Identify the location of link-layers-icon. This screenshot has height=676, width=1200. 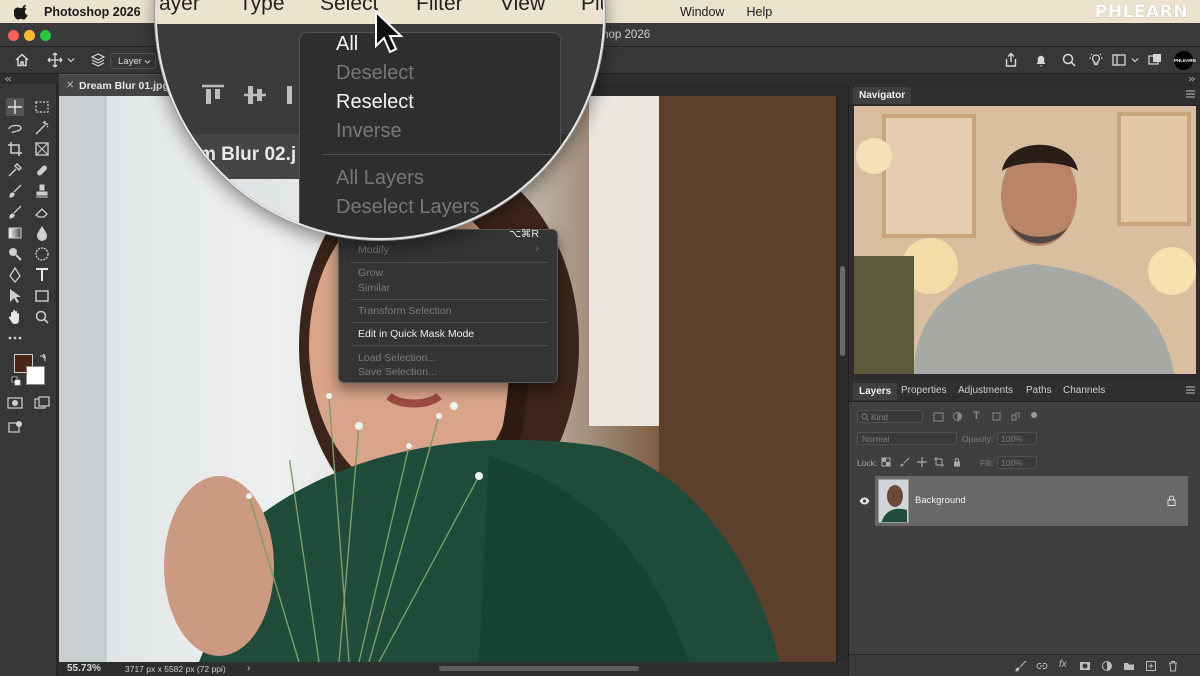
(1042, 666).